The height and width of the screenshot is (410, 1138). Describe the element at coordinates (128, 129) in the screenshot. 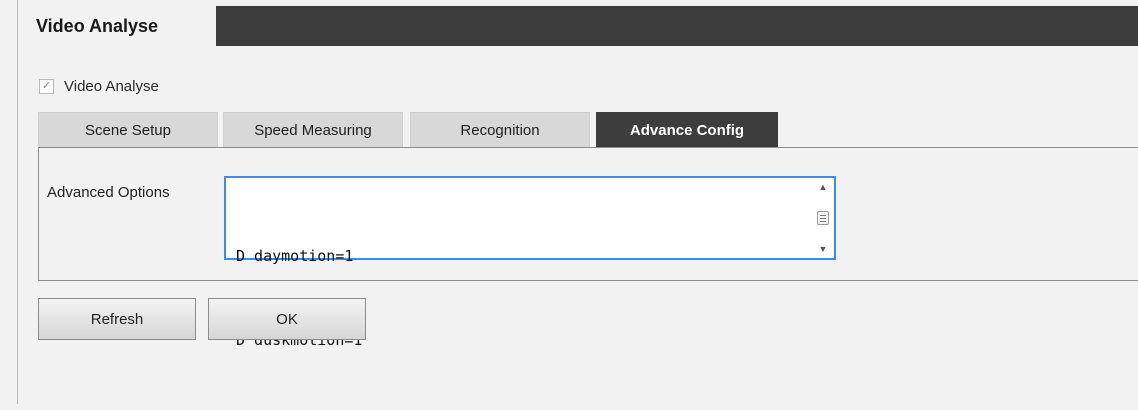

I see `tab-scene-setup: Scene Setup` at that location.